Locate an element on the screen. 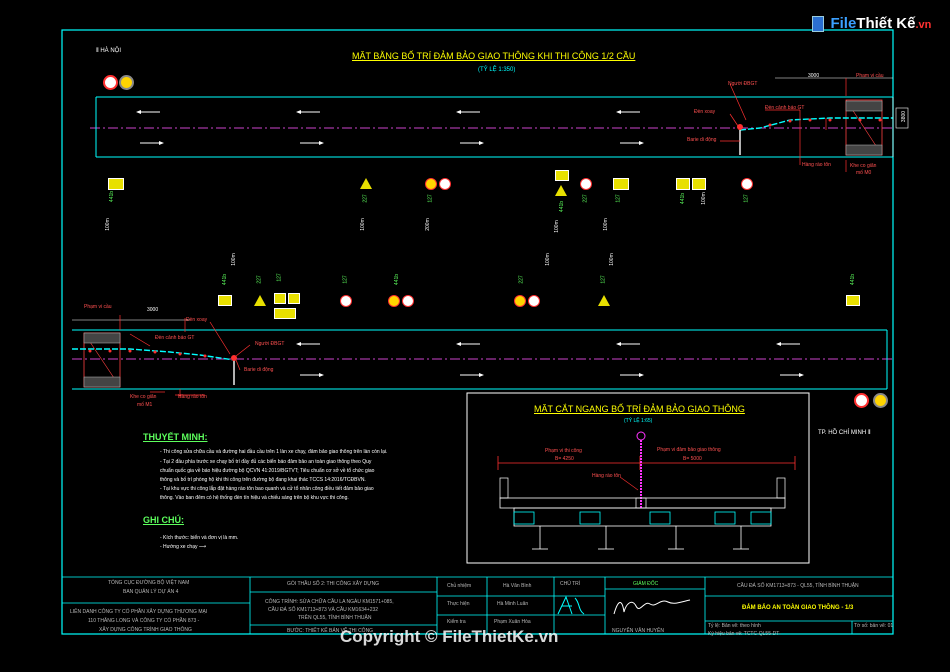 The height and width of the screenshot is (672, 950). sign-bottom-1: 441b 100m is located at coordinates (227, 279).